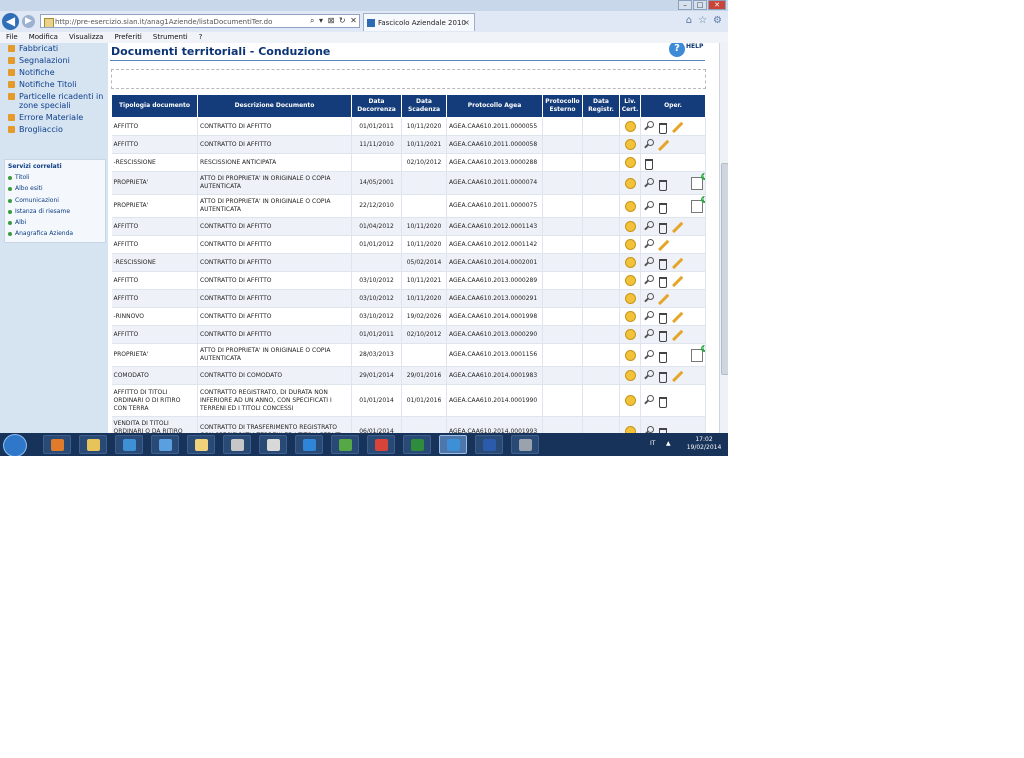 The width and height of the screenshot is (1024, 758). Describe the element at coordinates (717, 5) in the screenshot. I see `close-window-button: ✕` at that location.